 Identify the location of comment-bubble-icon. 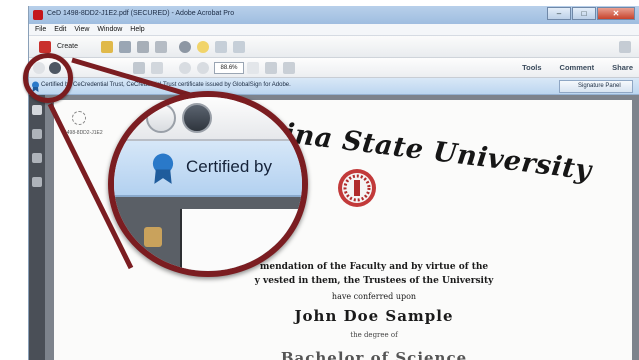
(203, 47).